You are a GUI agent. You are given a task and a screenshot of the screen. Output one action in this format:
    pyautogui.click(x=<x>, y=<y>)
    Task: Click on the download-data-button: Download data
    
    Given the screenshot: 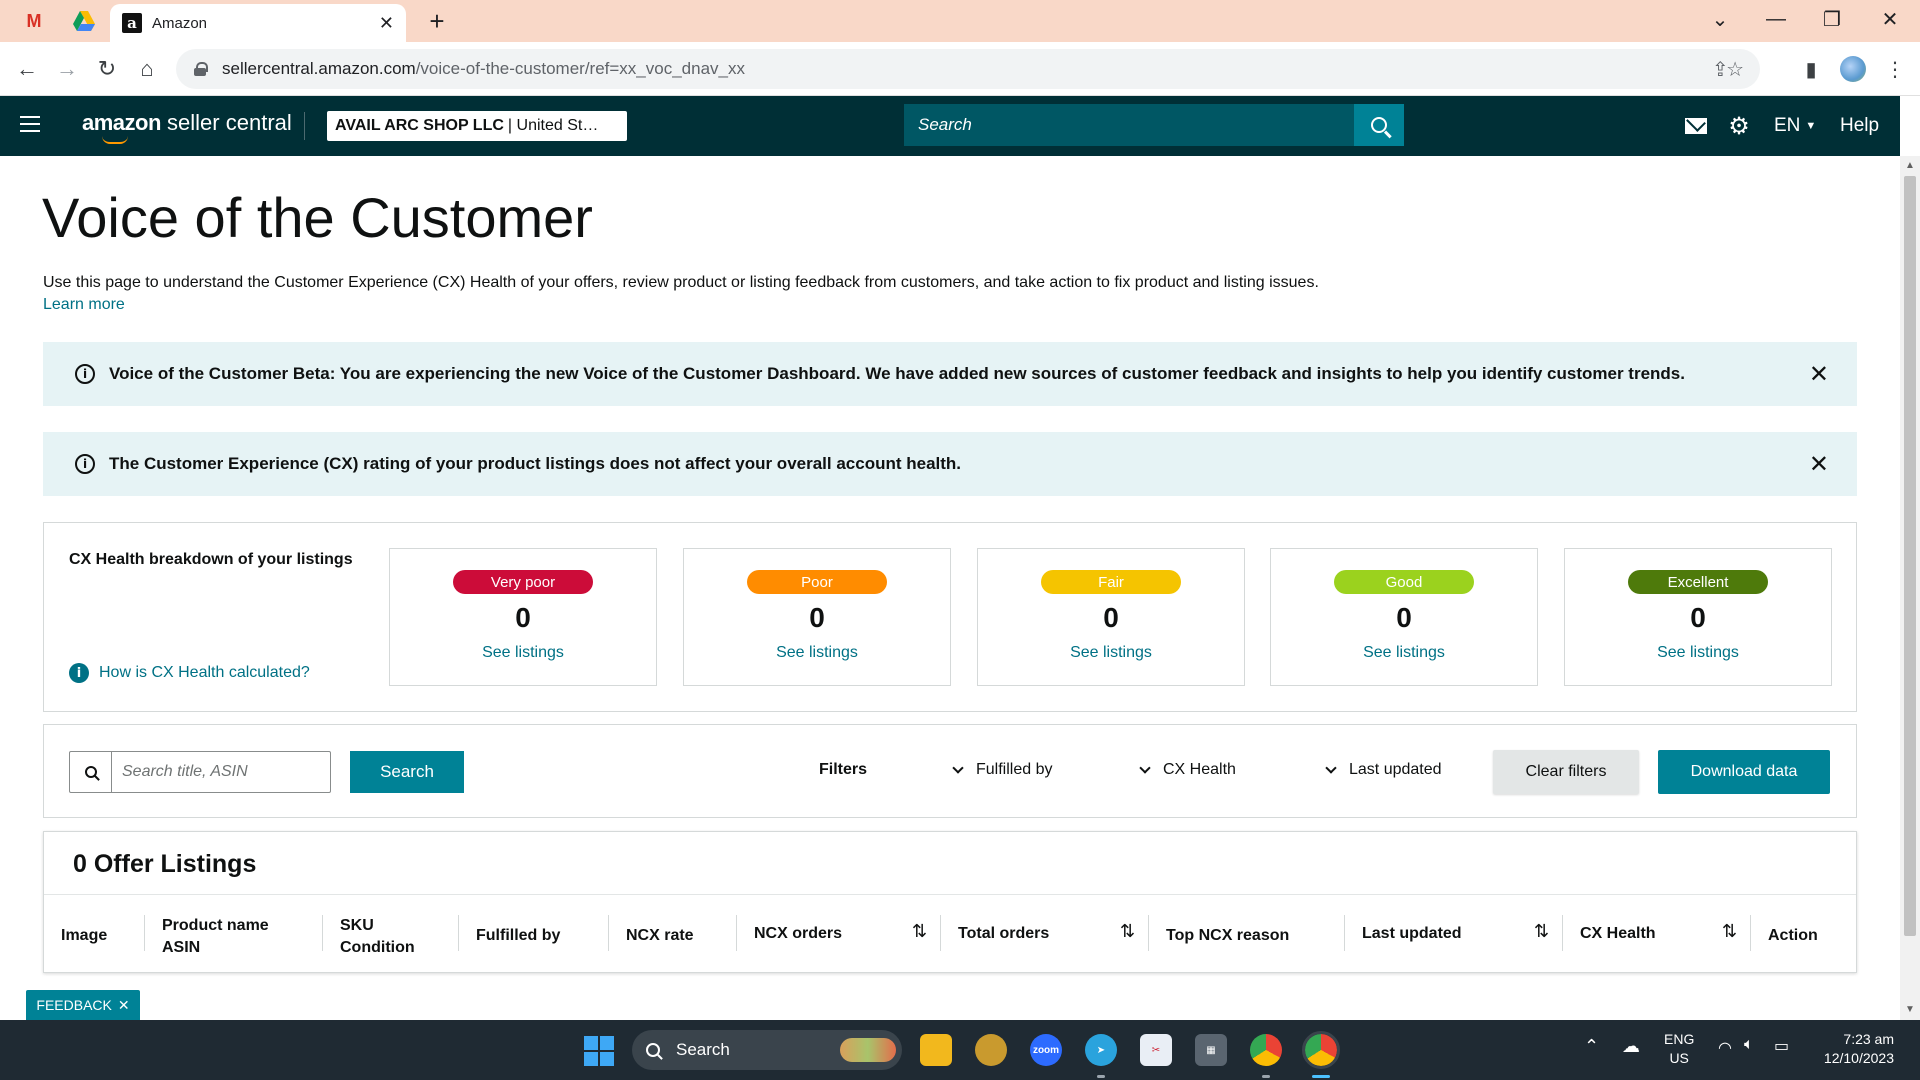 What is the action you would take?
    pyautogui.click(x=1744, y=772)
    